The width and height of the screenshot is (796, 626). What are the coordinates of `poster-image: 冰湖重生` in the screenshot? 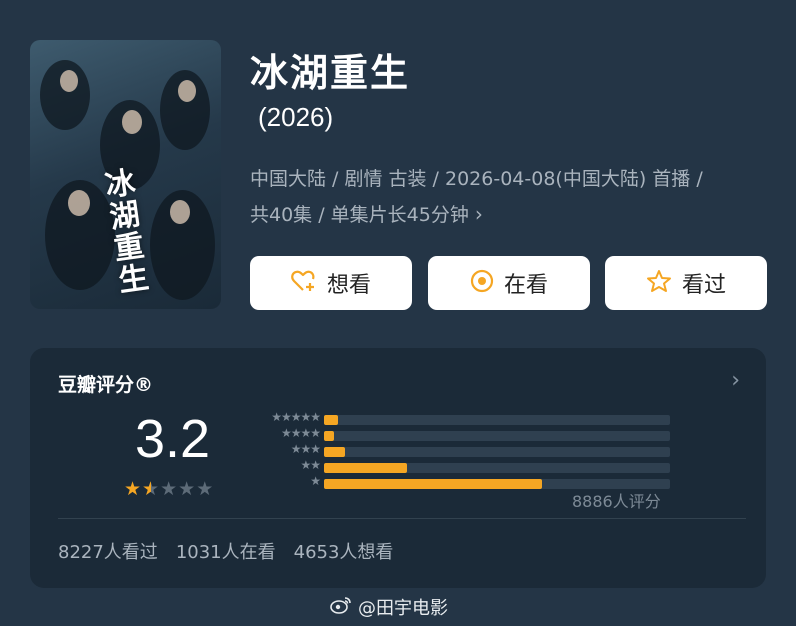 It's located at (125, 174).